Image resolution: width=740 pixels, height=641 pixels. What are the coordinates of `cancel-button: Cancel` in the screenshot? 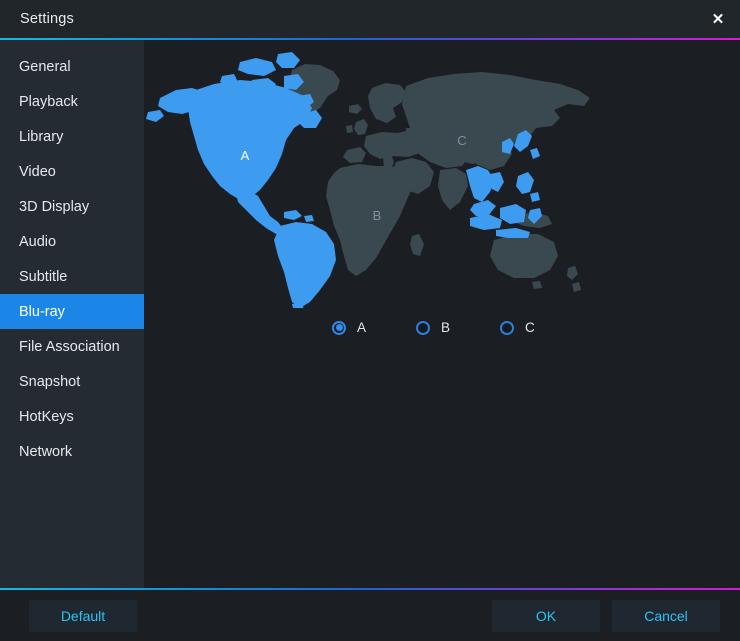 It's located at (666, 615).